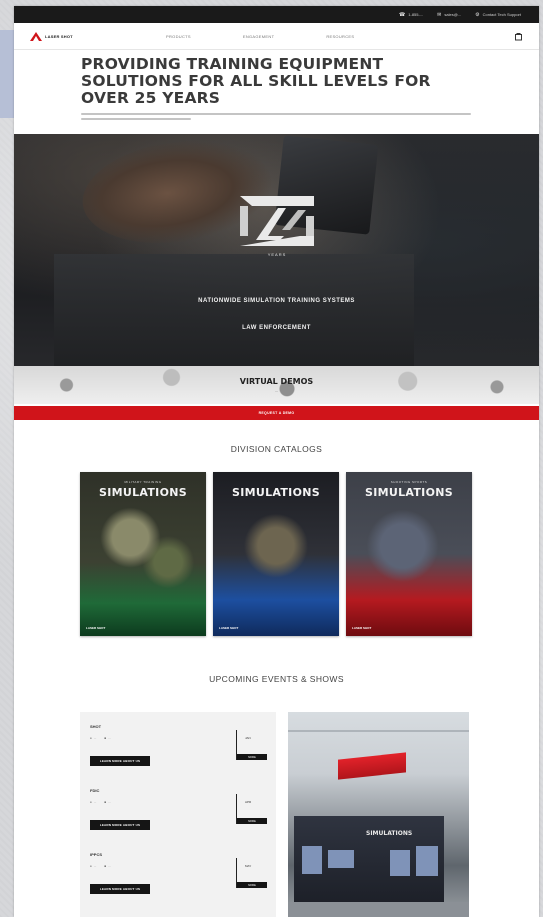 This screenshot has height=917, width=543. I want to click on catalog-military: MILITARY TRAINING SIMULATIONS LASER SHOT, so click(143, 554).